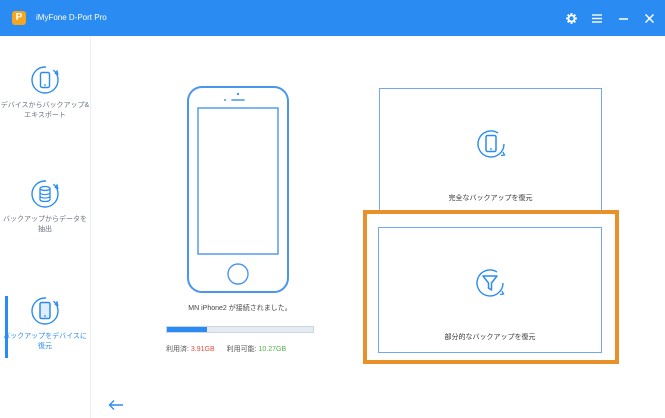  I want to click on storage-progress-fill, so click(187, 329).